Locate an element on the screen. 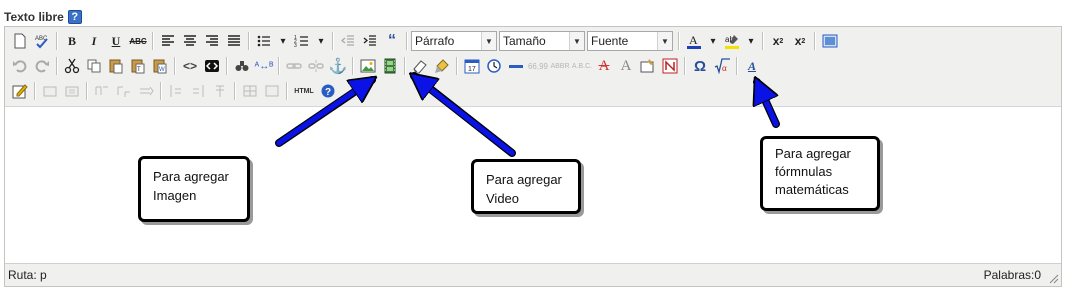 The image size is (1067, 290). indent-icon is located at coordinates (370, 41).